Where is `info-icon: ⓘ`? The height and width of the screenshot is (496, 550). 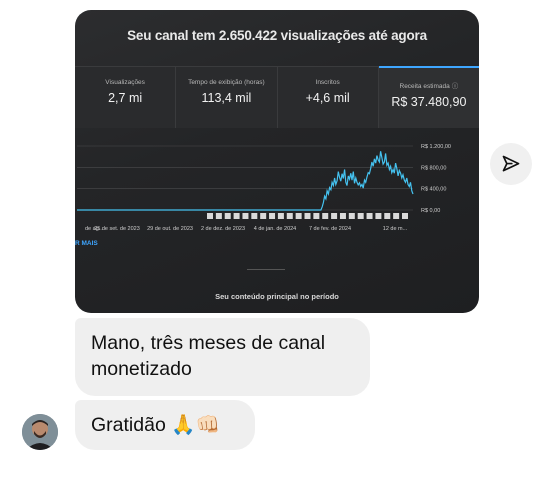 info-icon: ⓘ is located at coordinates (455, 86).